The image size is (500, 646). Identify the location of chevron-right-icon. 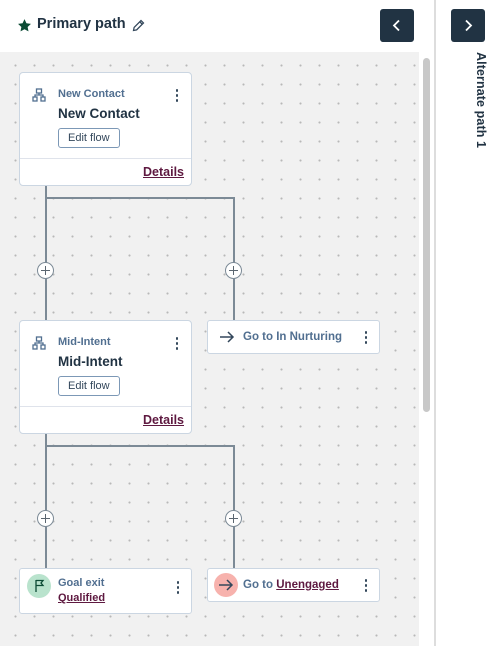
(469, 25).